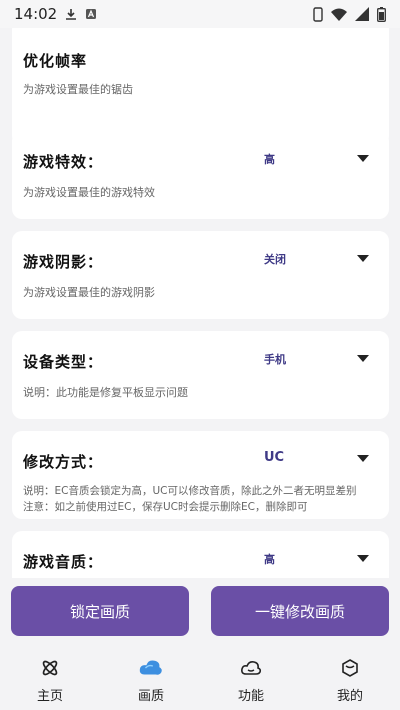  I want to click on setting-title: 修改方式：, so click(63, 462).